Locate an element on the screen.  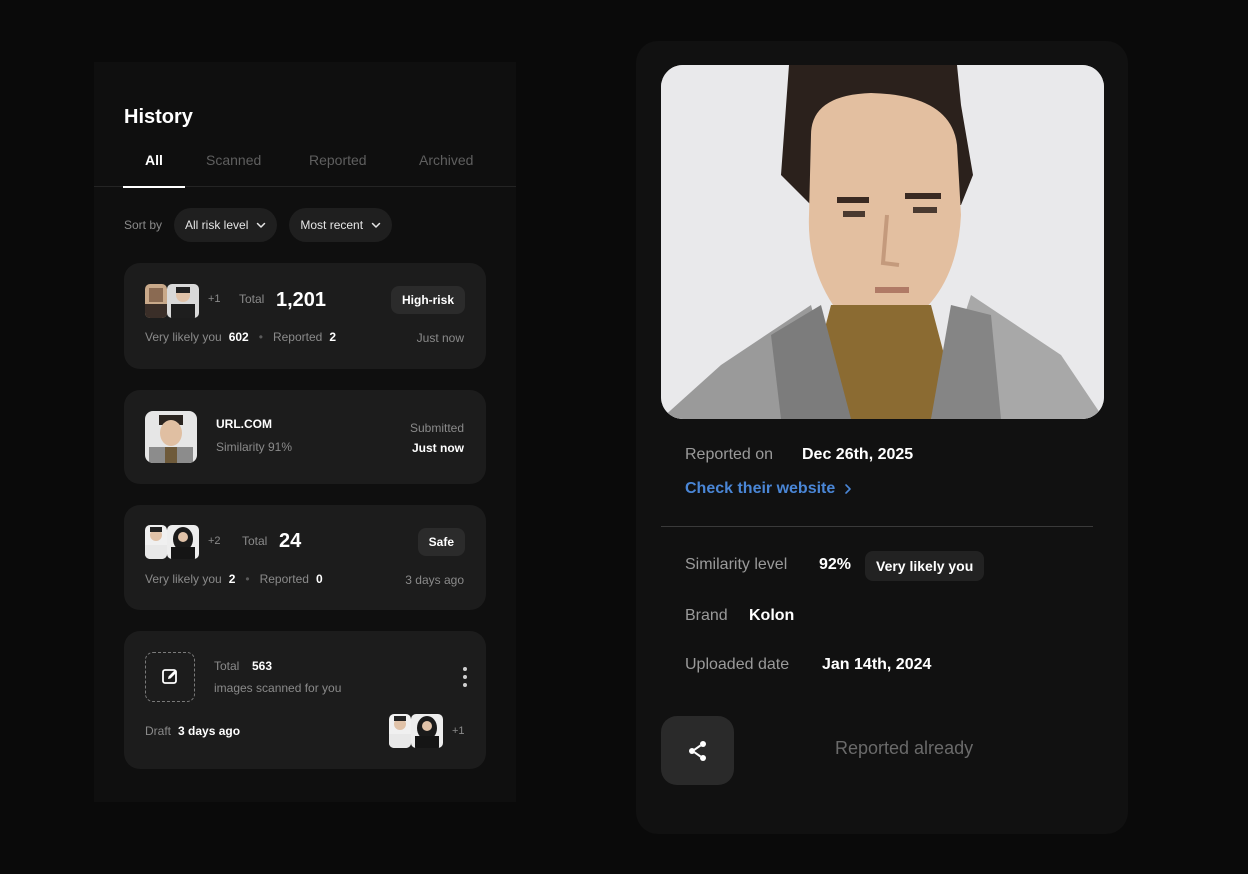
card-meta: Very likely you 2 • Reported 0 is located at coordinates (234, 579).